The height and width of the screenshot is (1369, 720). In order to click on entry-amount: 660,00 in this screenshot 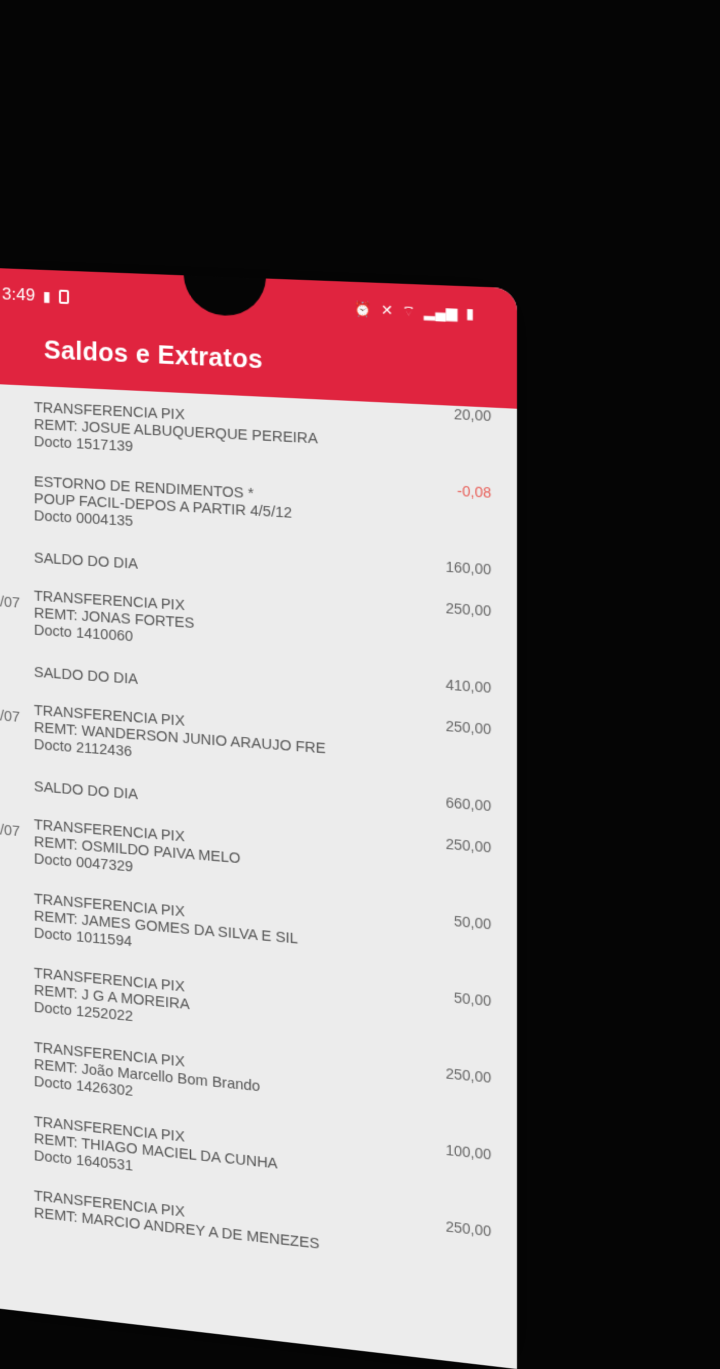, I will do `click(468, 804)`.